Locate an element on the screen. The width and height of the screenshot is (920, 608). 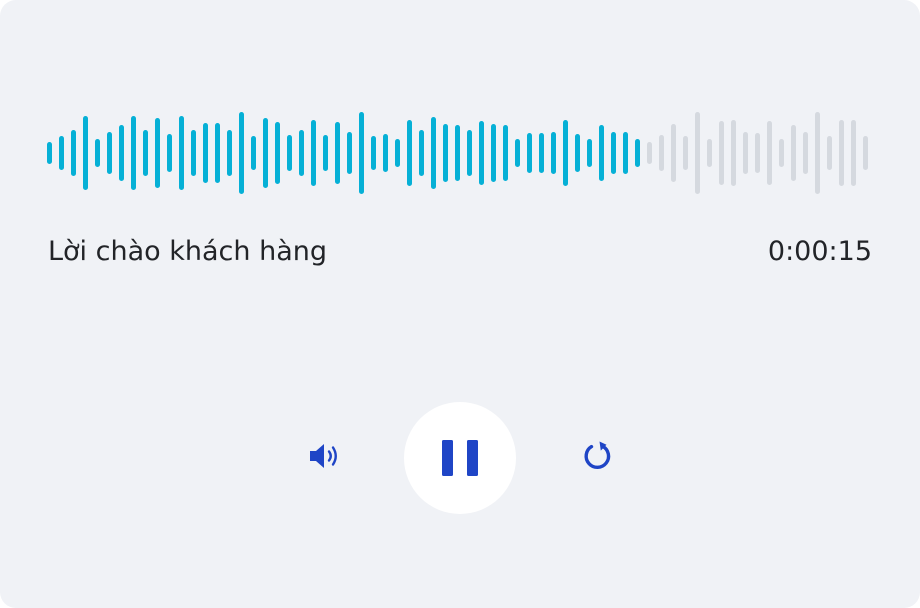
pause-icon is located at coordinates (460, 458).